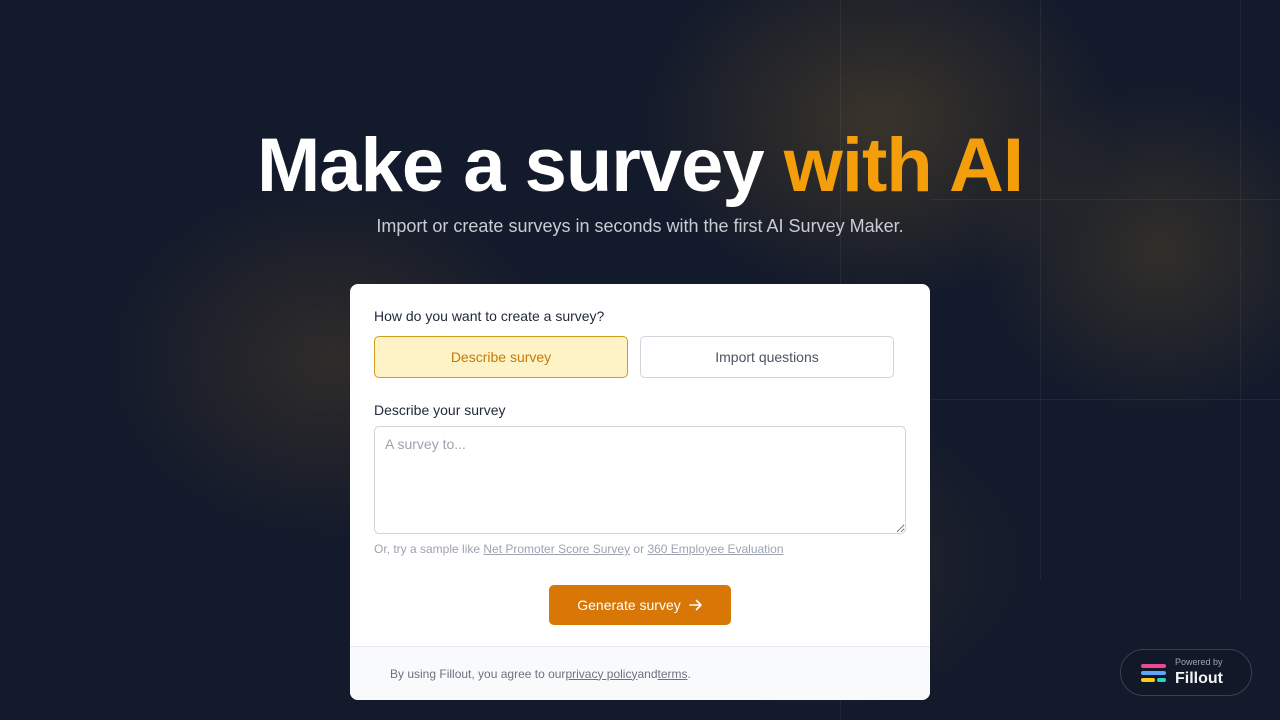  I want to click on fillout-logo-icon, so click(1154, 673).